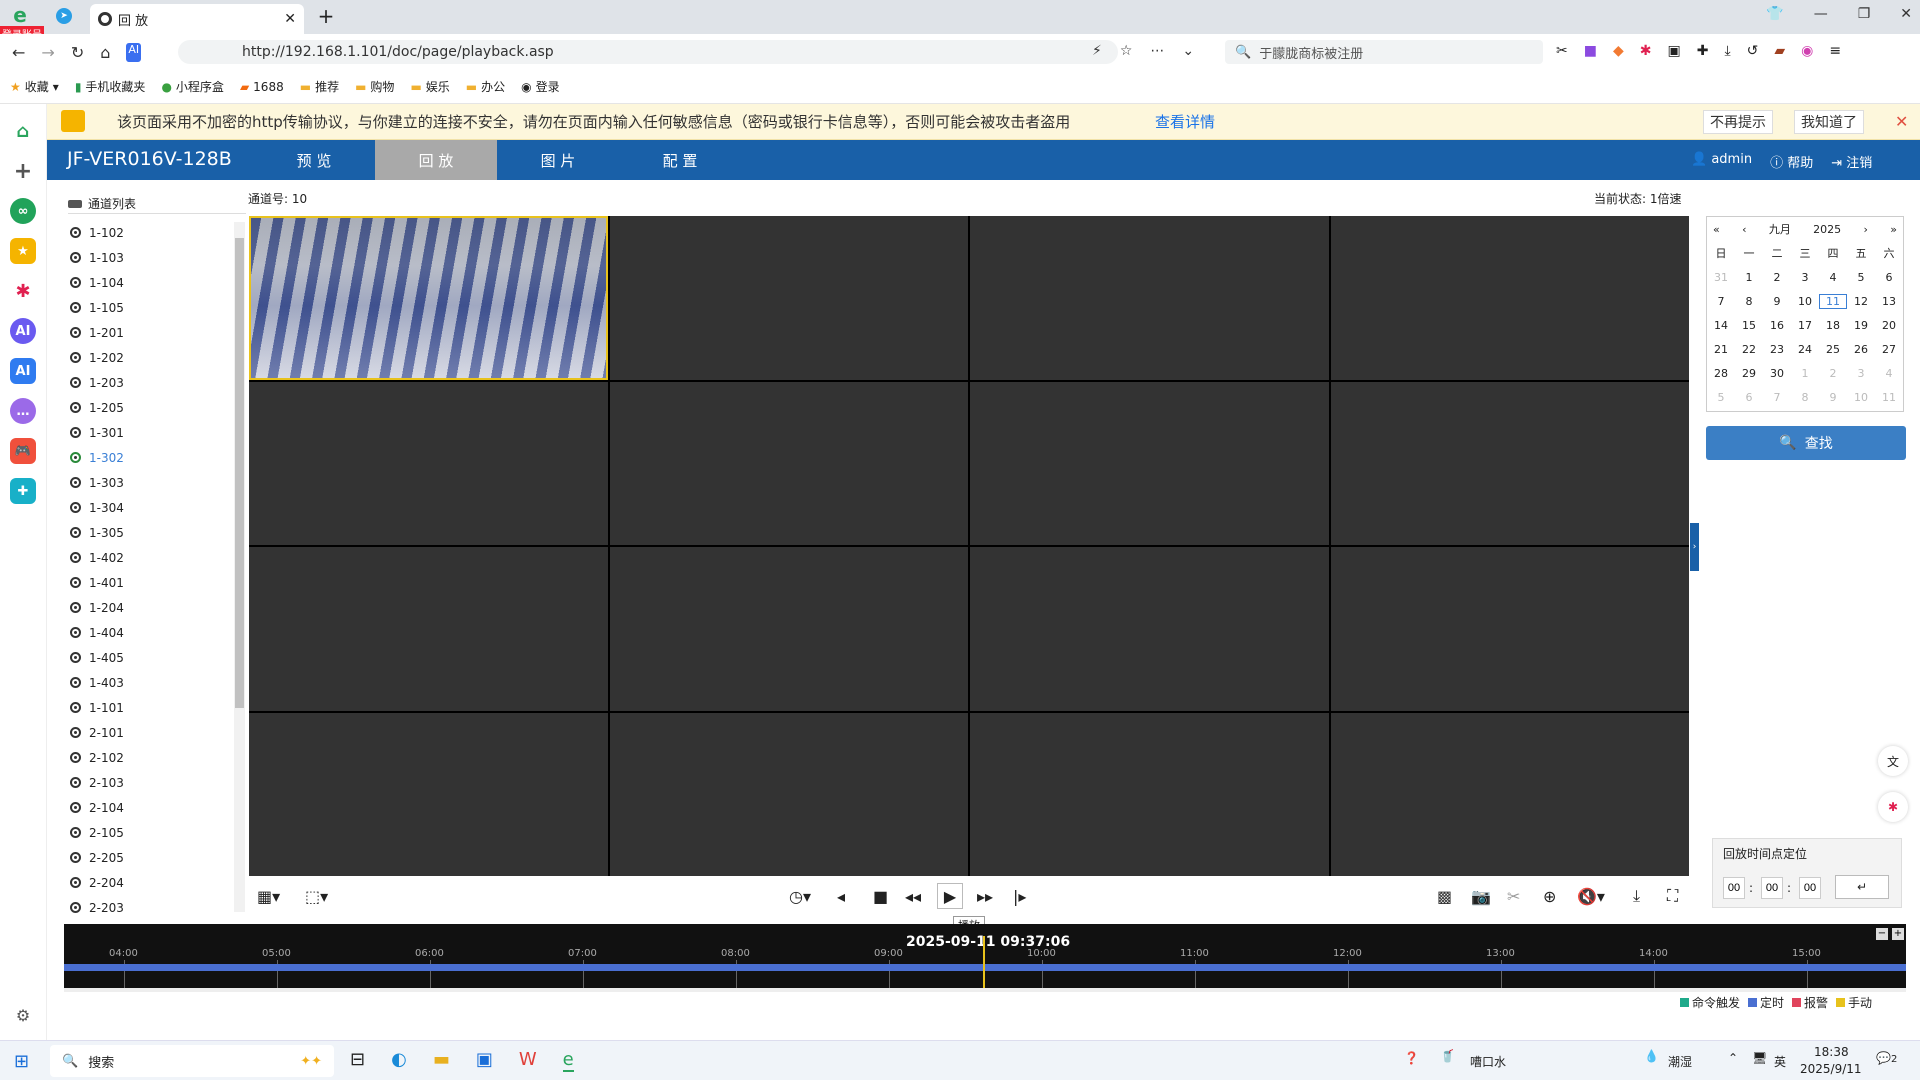  I want to click on prev-year-icon: «, so click(1716, 229).